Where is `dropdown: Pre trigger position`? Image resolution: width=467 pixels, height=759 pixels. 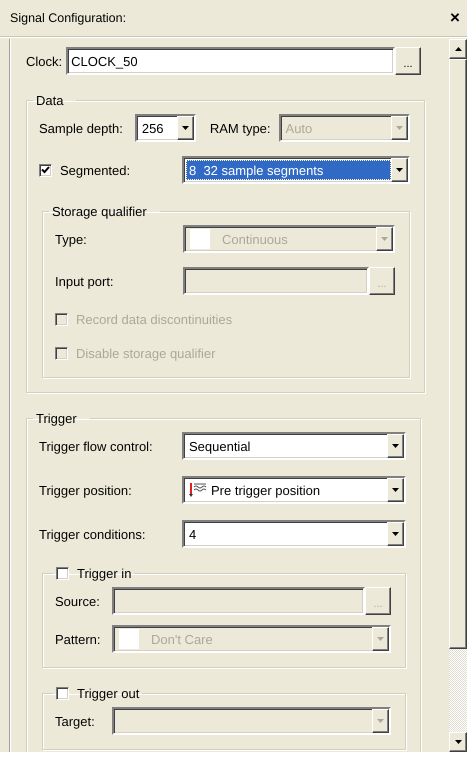 dropdown: Pre trigger position is located at coordinates (294, 490).